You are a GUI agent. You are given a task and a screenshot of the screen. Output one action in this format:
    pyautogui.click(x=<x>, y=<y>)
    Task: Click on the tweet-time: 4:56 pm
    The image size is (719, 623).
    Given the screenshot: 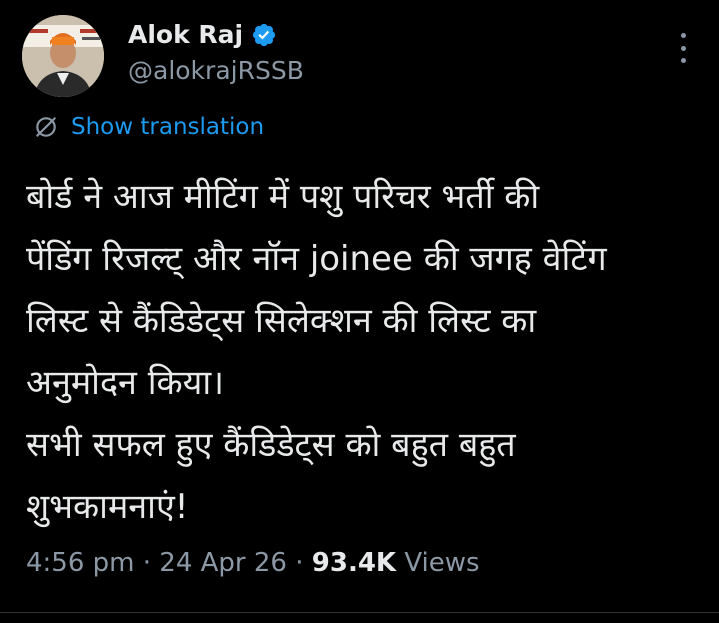 What is the action you would take?
    pyautogui.click(x=80, y=563)
    